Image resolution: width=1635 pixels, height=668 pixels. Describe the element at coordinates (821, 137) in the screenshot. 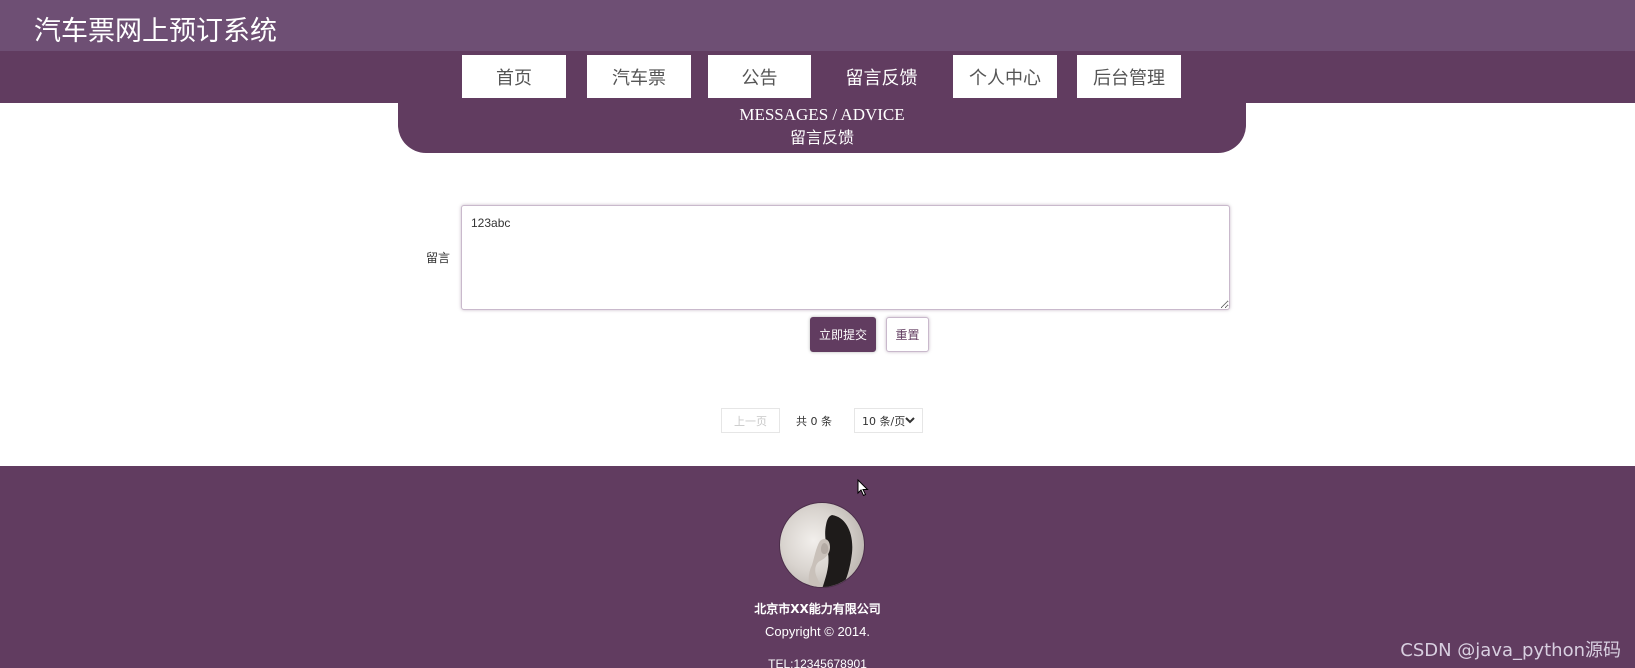

I see `banner-title-cn: 留言反馈` at that location.